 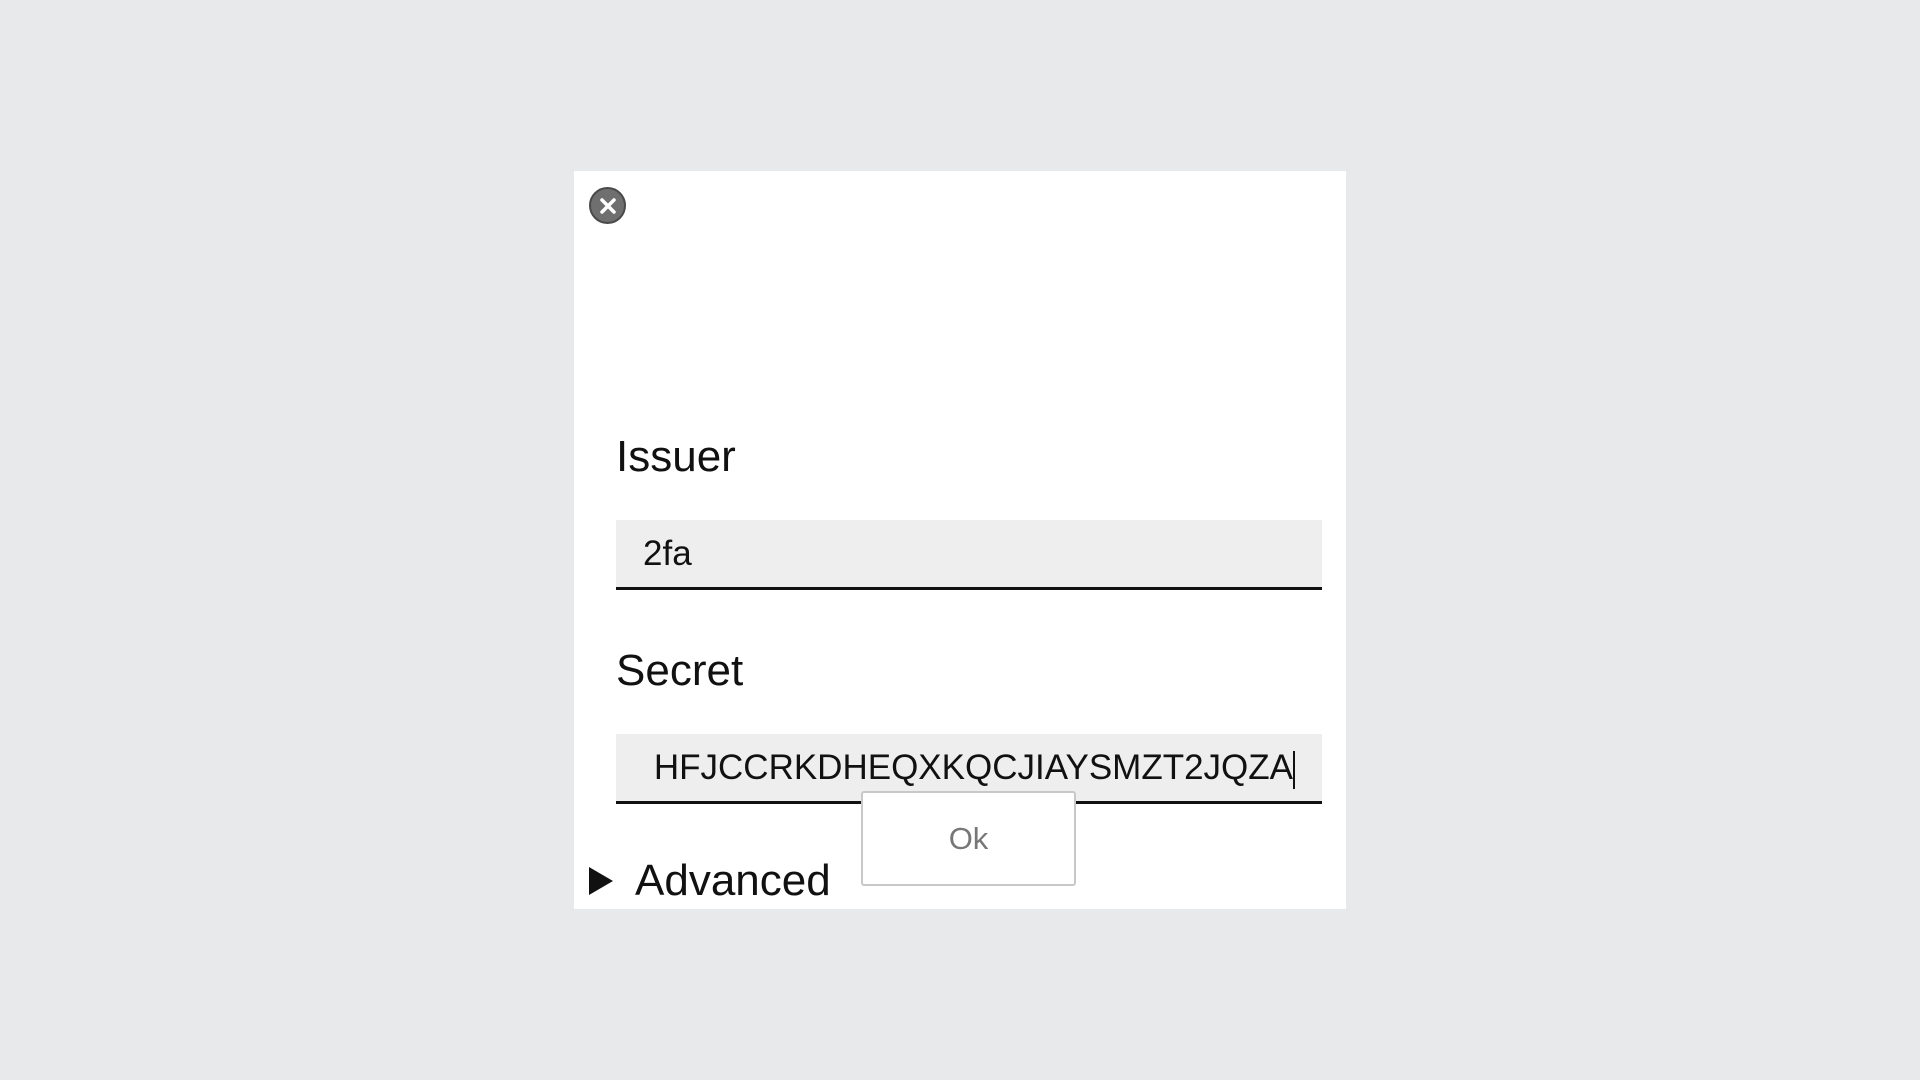 What do you see at coordinates (667, 553) in the screenshot?
I see `issuer-value: 2fa` at bounding box center [667, 553].